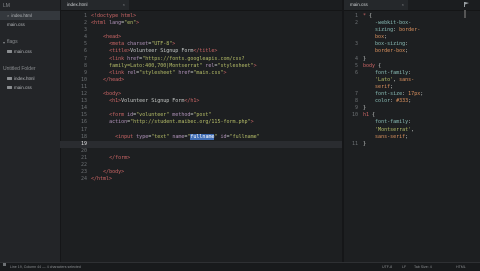  Describe the element at coordinates (30, 78) in the screenshot. I see `sidebar-file-index-html-2: index.html` at that location.